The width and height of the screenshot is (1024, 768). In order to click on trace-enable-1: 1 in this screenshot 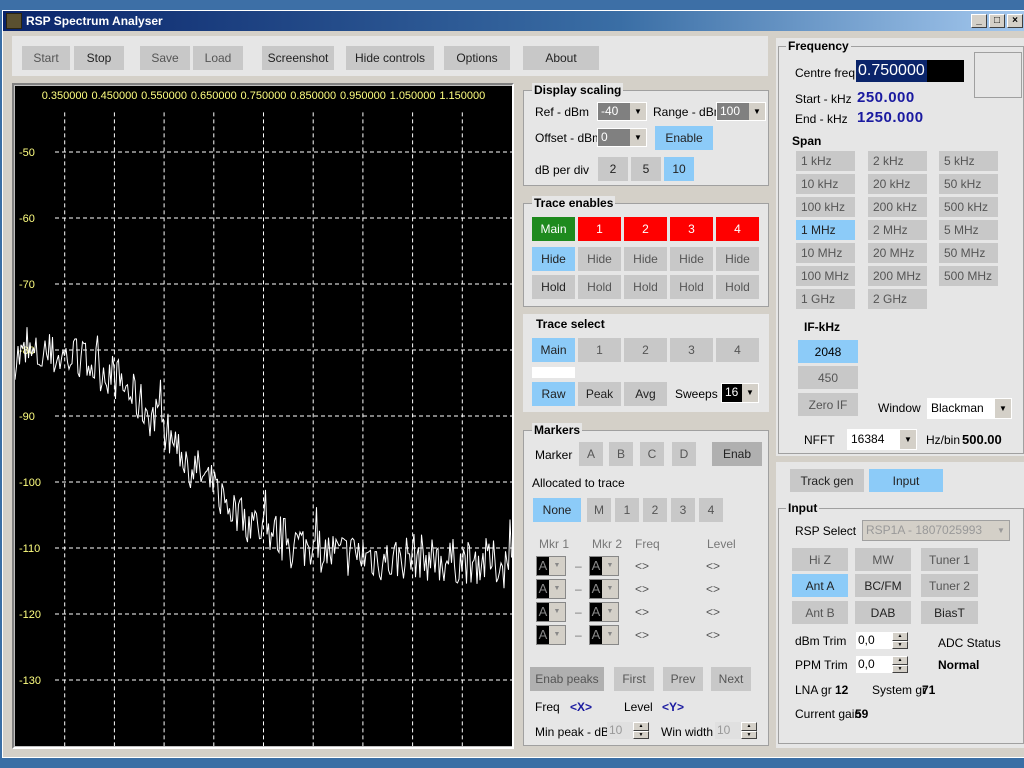, I will do `click(599, 229)`.